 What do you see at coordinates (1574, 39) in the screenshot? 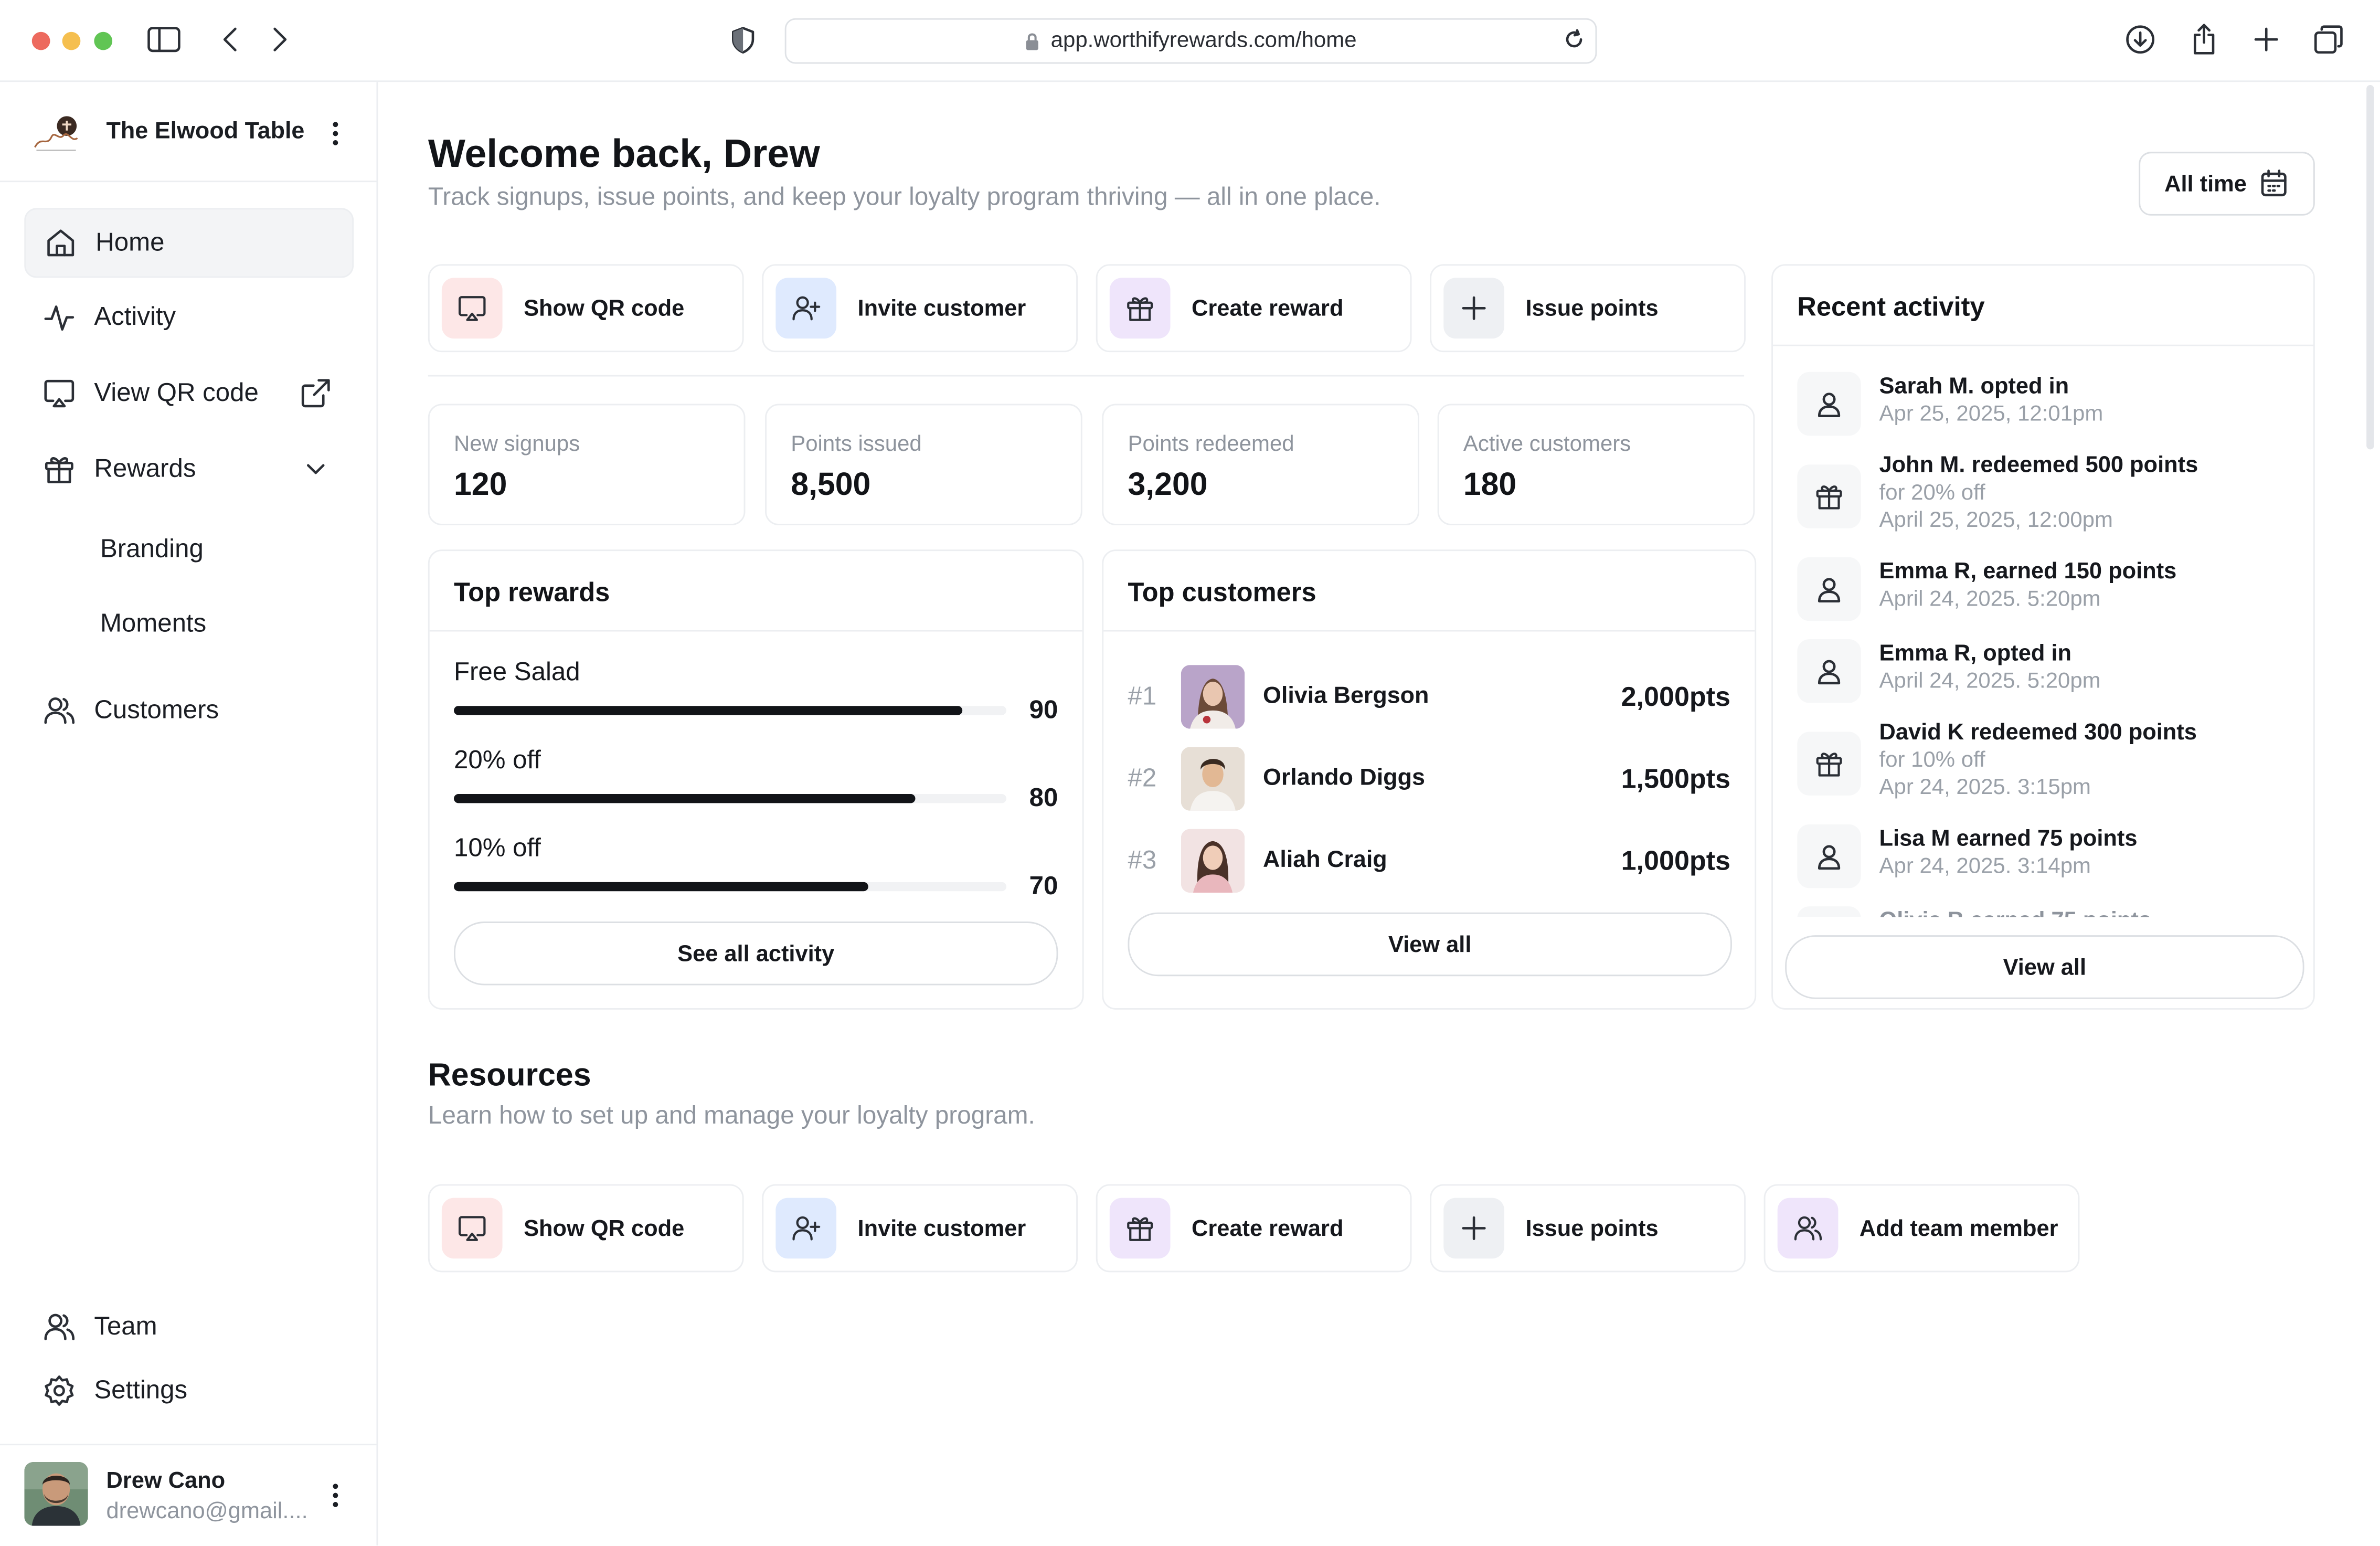
I see `reload-icon` at bounding box center [1574, 39].